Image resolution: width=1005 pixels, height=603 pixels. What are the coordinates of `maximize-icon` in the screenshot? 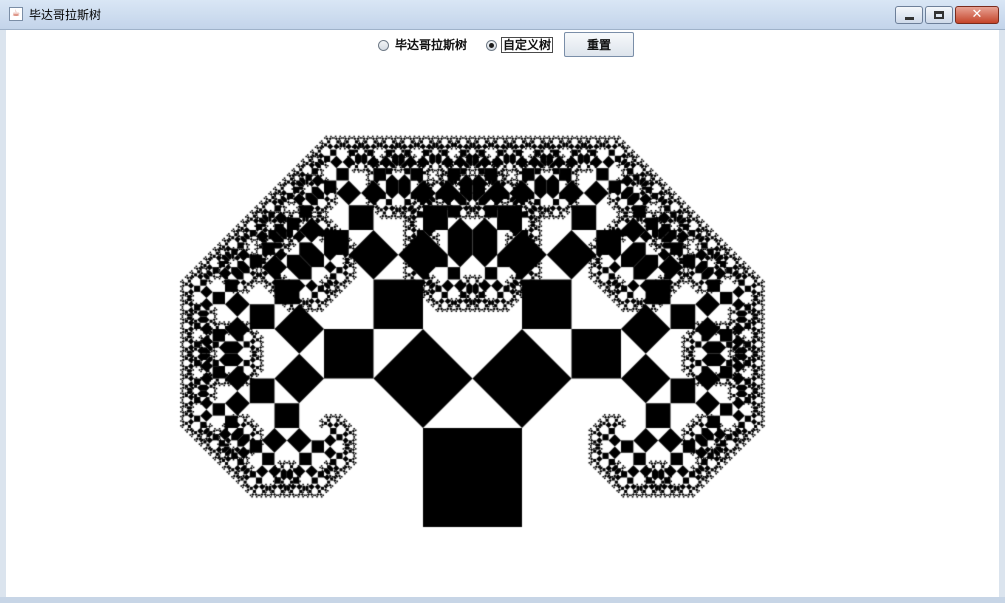 It's located at (939, 15).